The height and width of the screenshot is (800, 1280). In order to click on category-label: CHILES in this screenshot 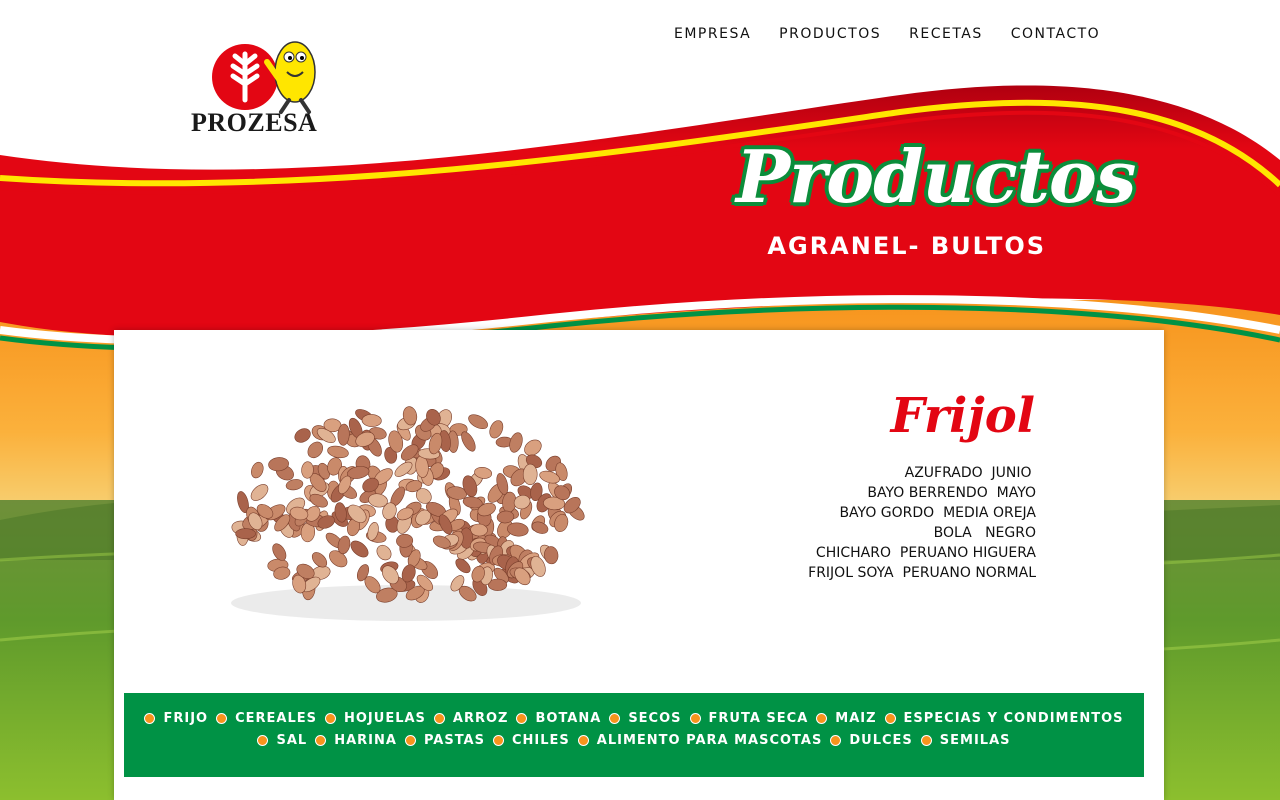, I will do `click(540, 740)`.